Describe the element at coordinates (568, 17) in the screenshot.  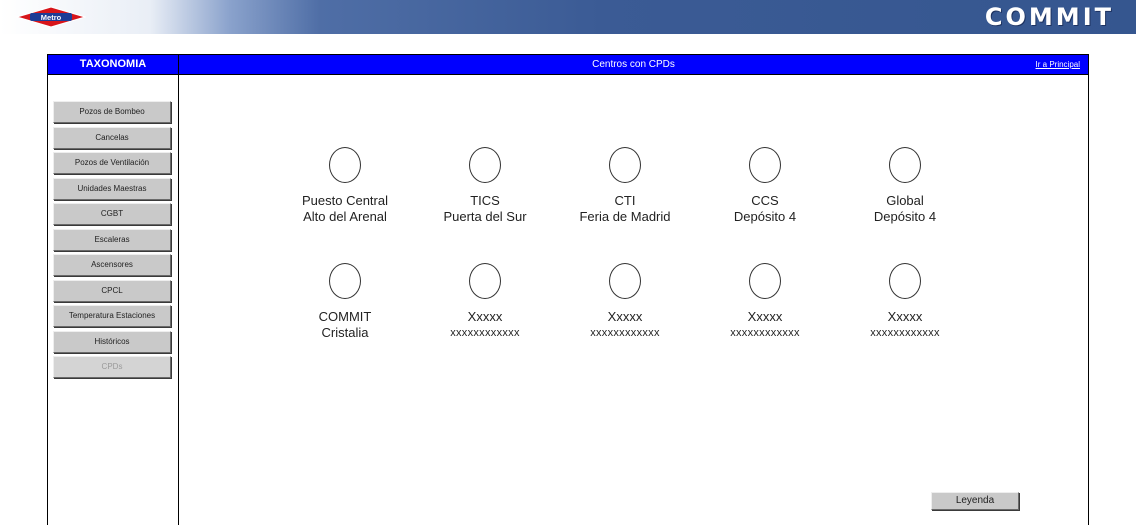
I see `top-banner: Metro COMMIT` at that location.